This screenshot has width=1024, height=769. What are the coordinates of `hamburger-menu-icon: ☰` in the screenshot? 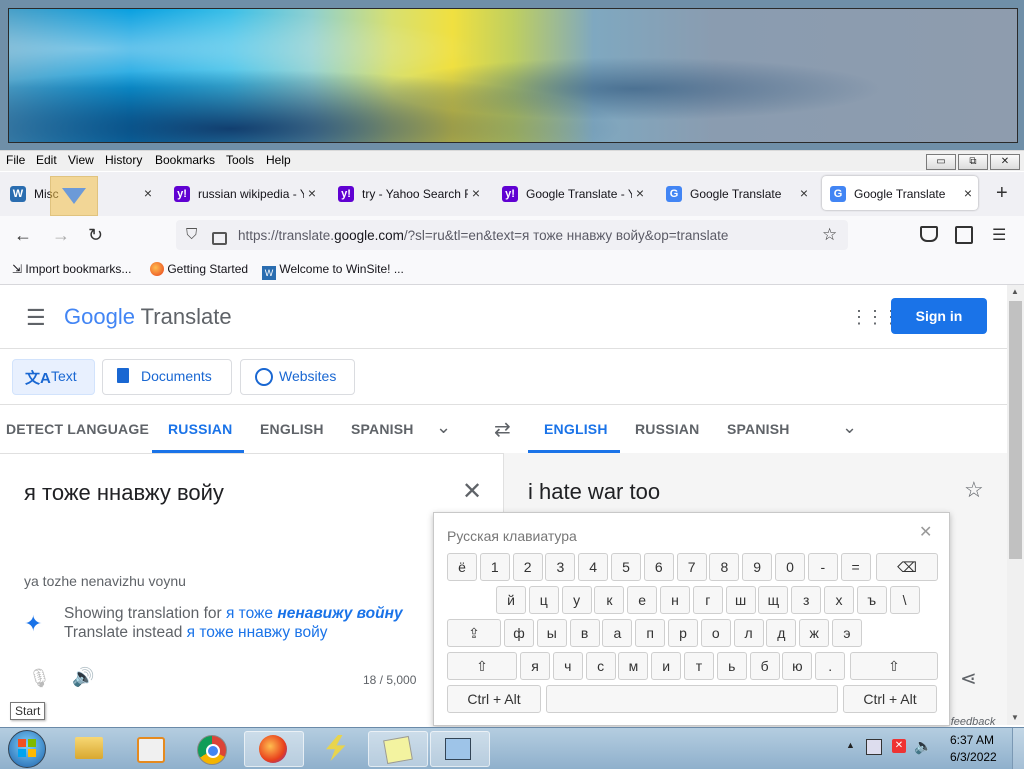 It's located at (36, 318).